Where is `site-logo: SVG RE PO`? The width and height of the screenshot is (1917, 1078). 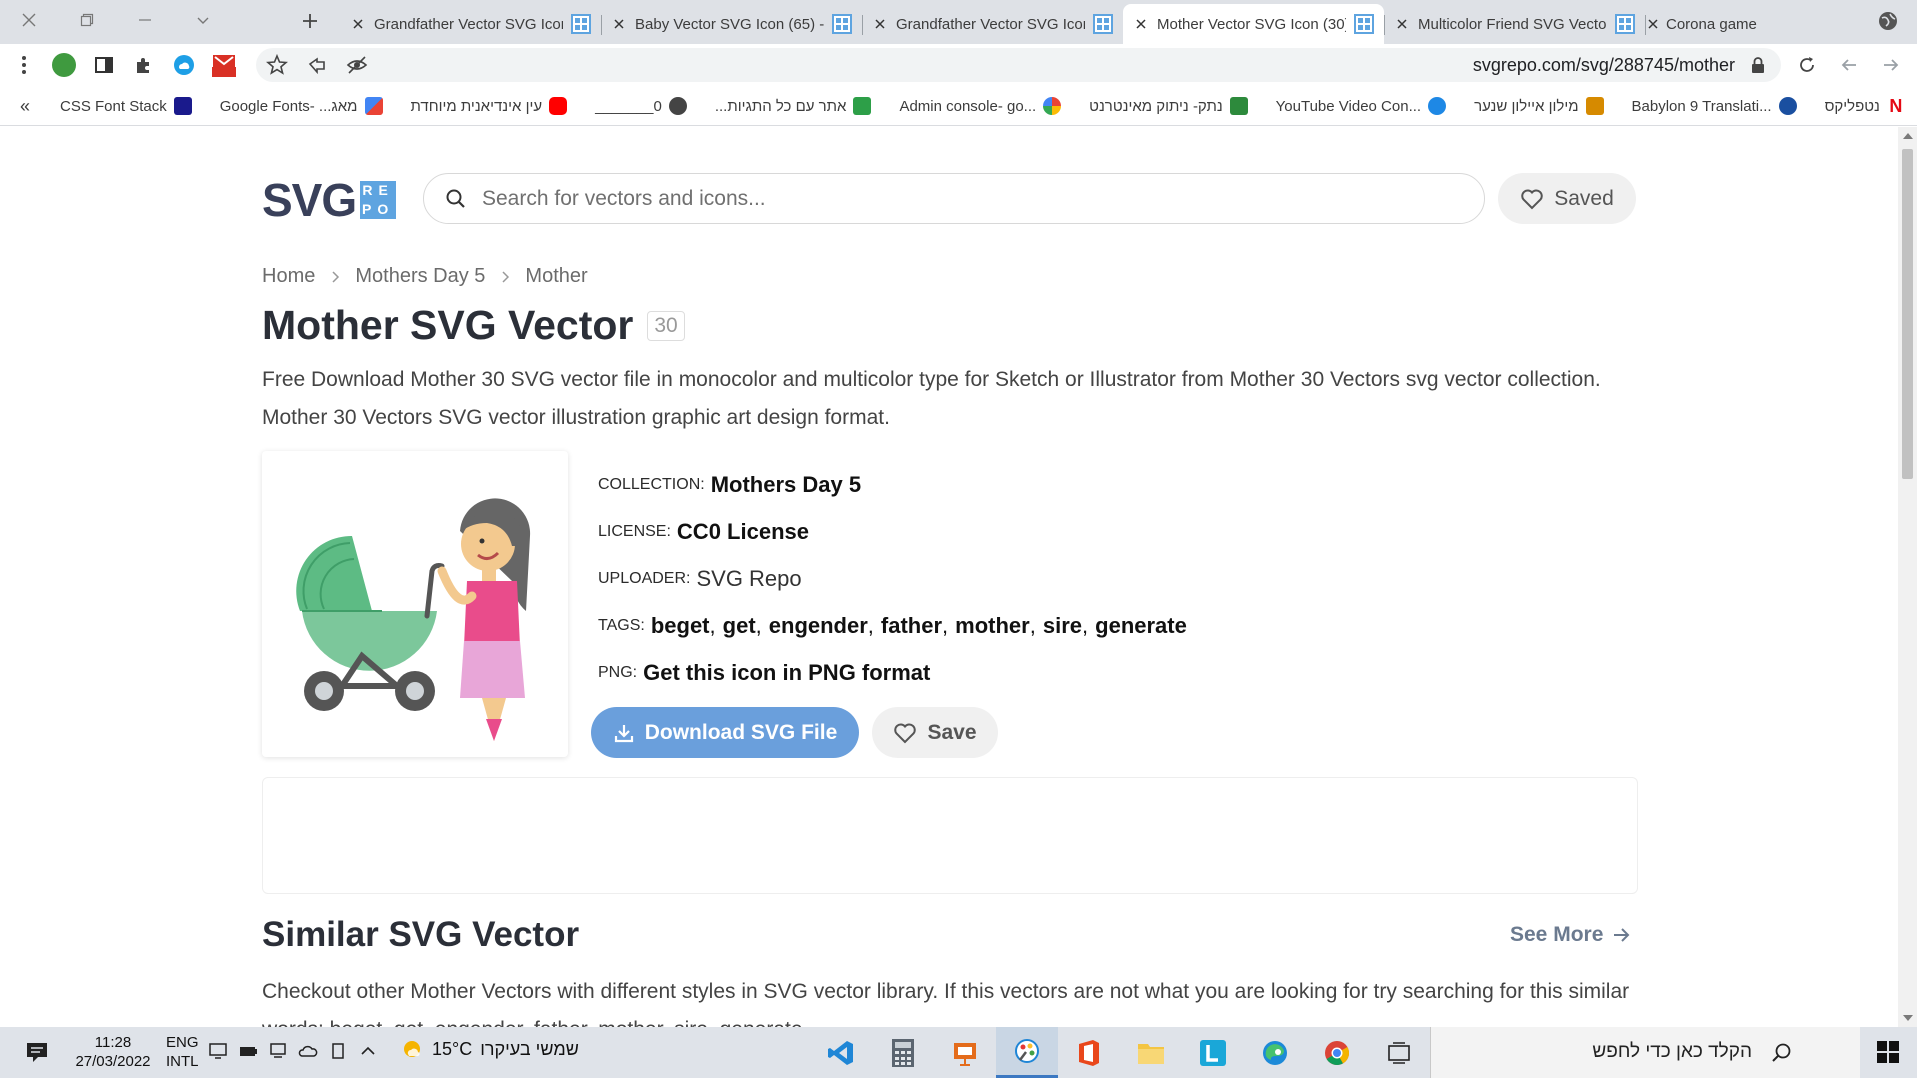 site-logo: SVG RE PO is located at coordinates (329, 200).